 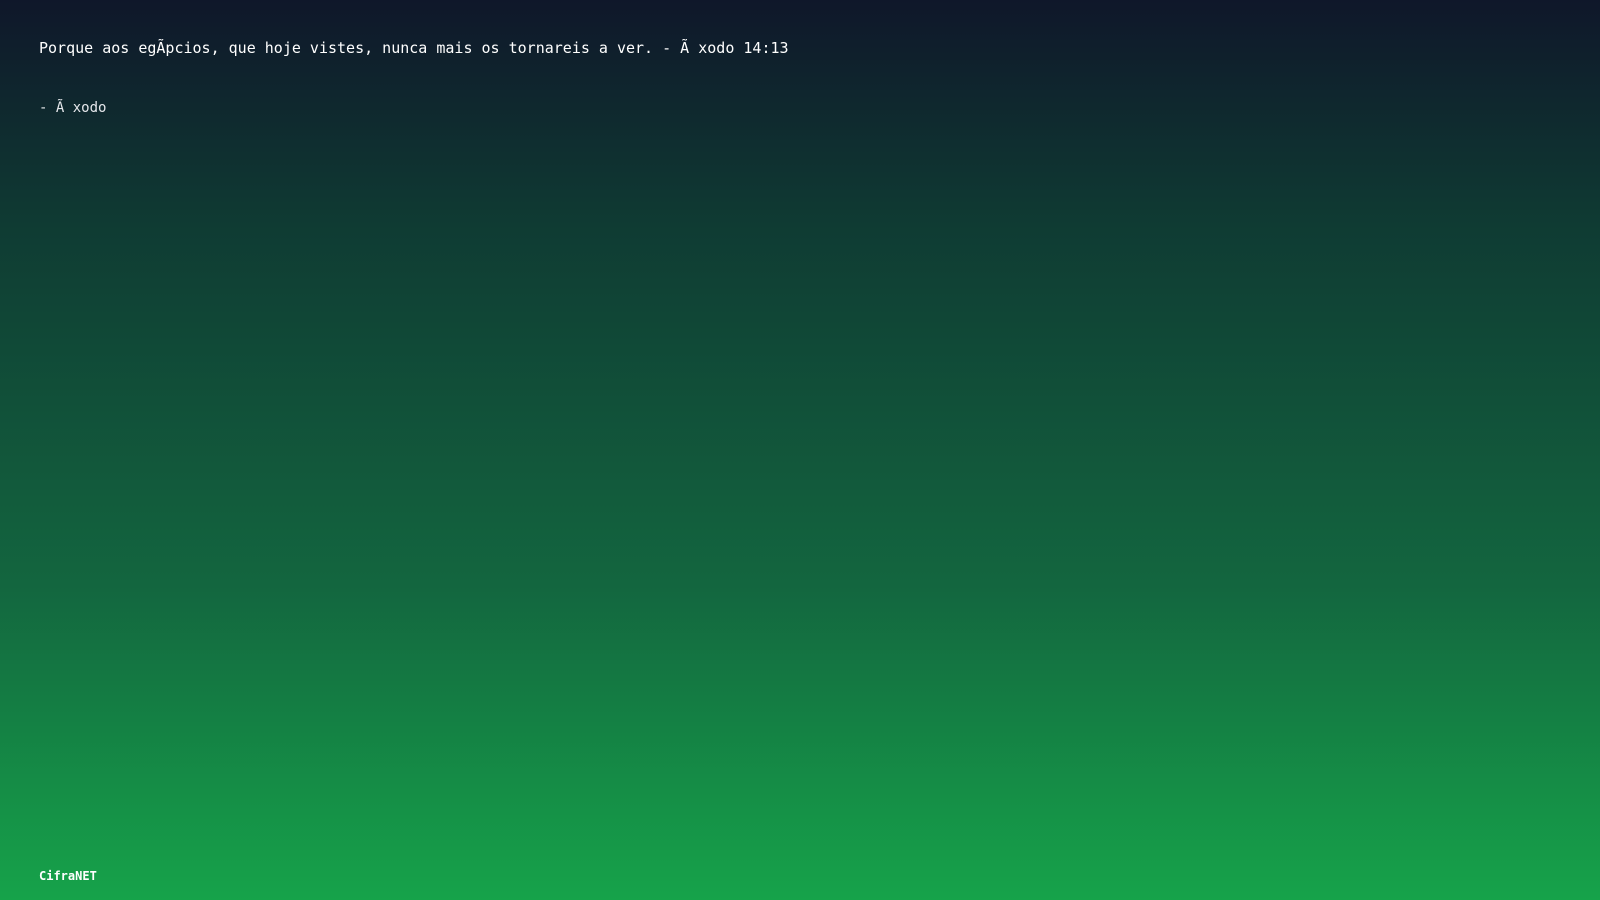 I want to click on verse-source: - Ã xodo, so click(x=73, y=108).